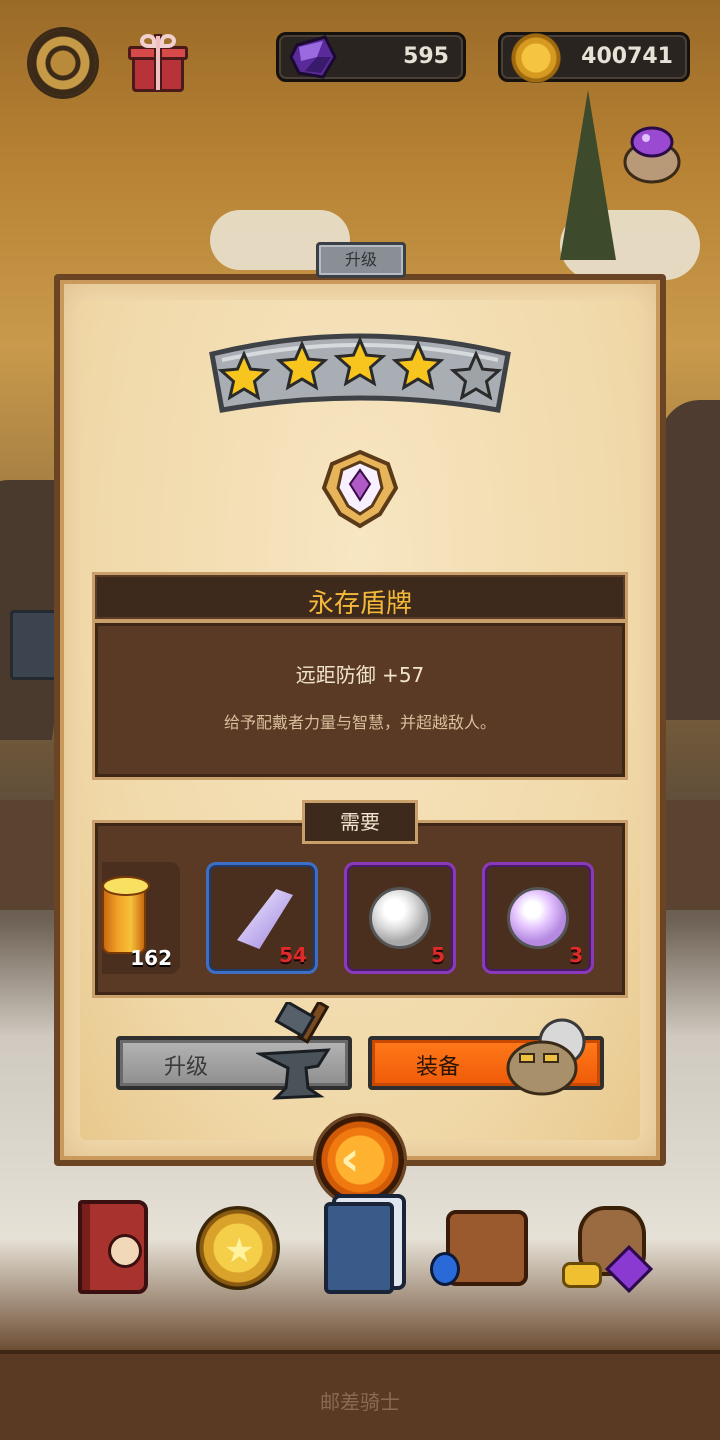 The width and height of the screenshot is (720, 1440). I want to click on coin-count: 400741, so click(627, 56).